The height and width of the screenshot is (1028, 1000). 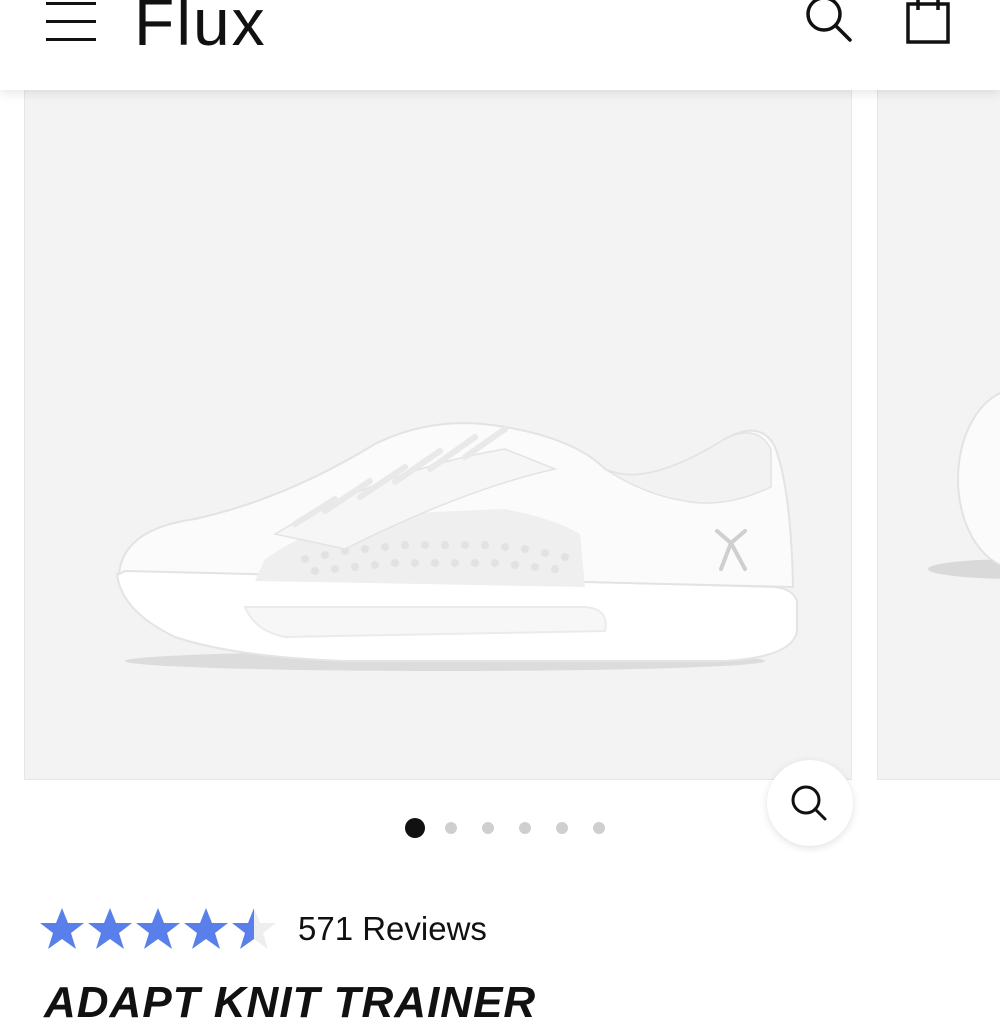 I want to click on product-rating: 571 Reviews, so click(x=262, y=929).